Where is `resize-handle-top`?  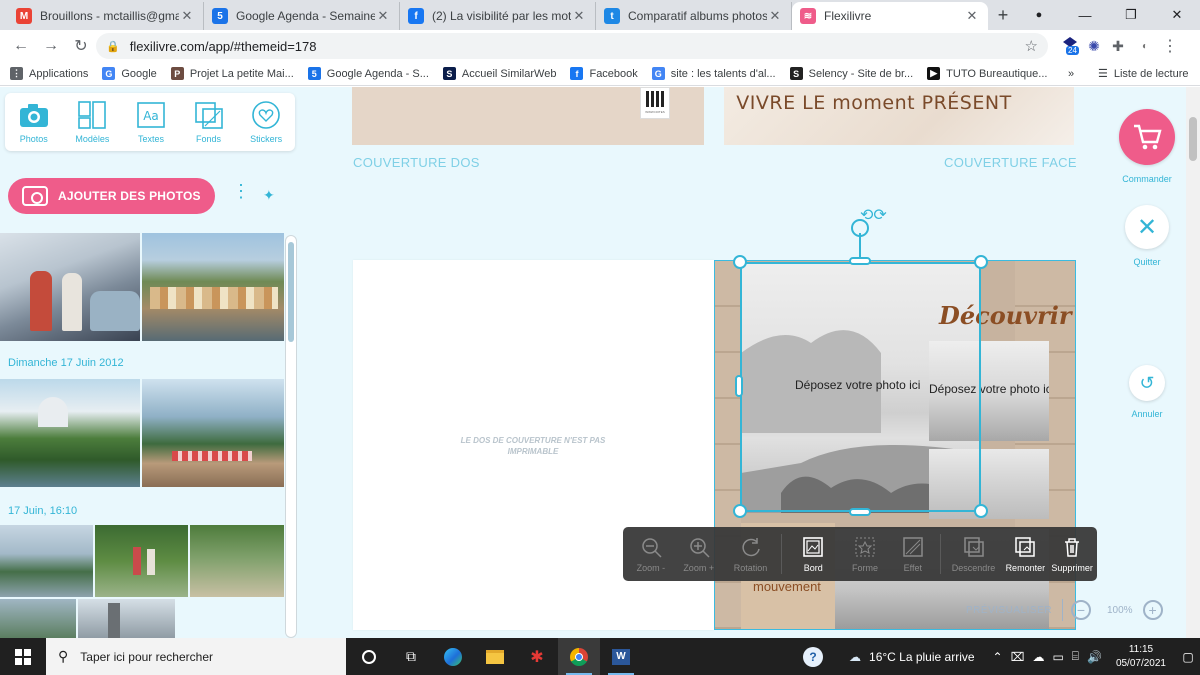 resize-handle-top is located at coordinates (860, 261).